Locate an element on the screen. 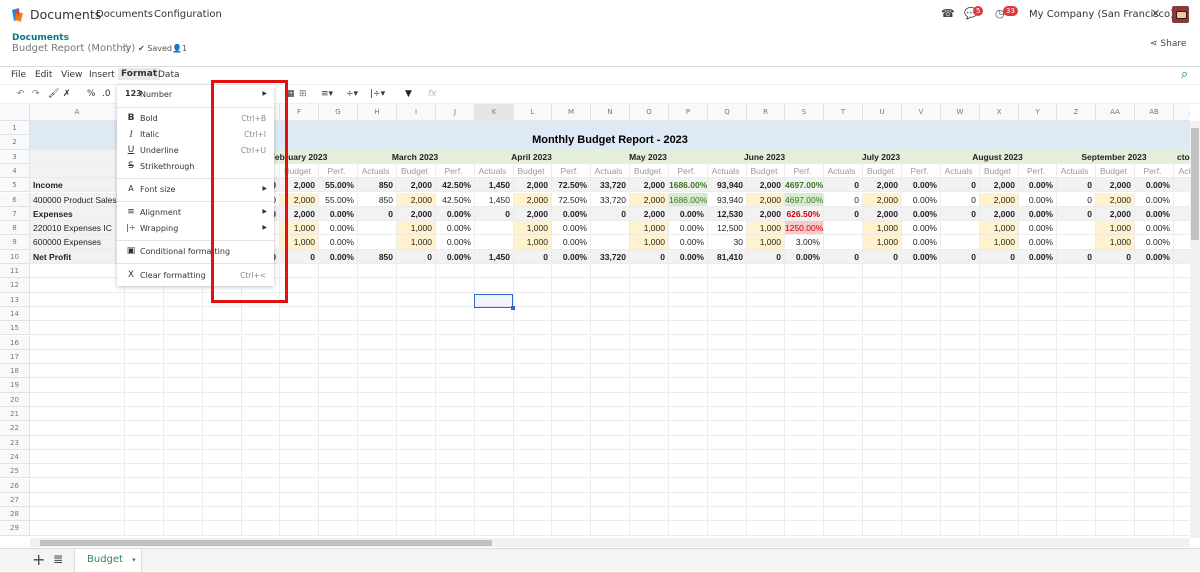 The image size is (1200, 572). add-sheet-icon: + is located at coordinates (38, 559).